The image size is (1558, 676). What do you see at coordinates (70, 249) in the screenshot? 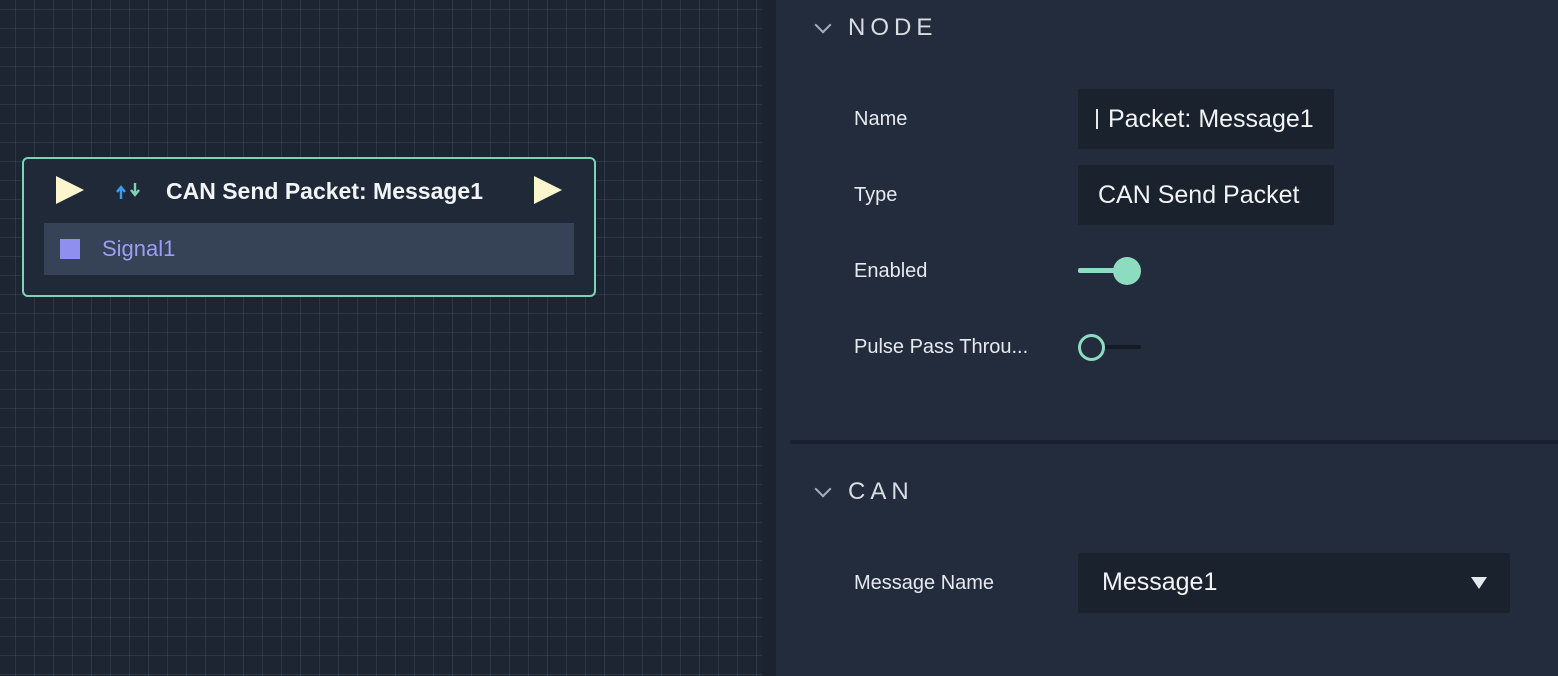
I see `signal-attribute-icon` at bounding box center [70, 249].